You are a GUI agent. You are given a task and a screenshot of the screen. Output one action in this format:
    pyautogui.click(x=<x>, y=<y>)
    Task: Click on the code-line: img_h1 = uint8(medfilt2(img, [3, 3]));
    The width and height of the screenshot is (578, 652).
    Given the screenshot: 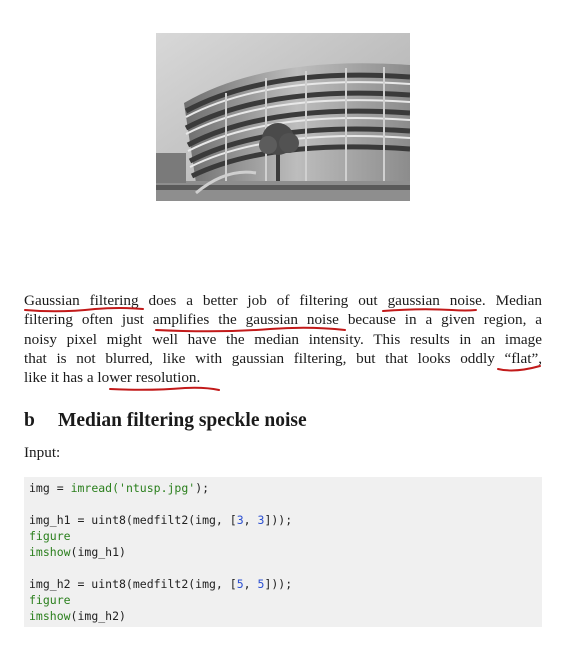 What is the action you would take?
    pyautogui.click(x=161, y=520)
    